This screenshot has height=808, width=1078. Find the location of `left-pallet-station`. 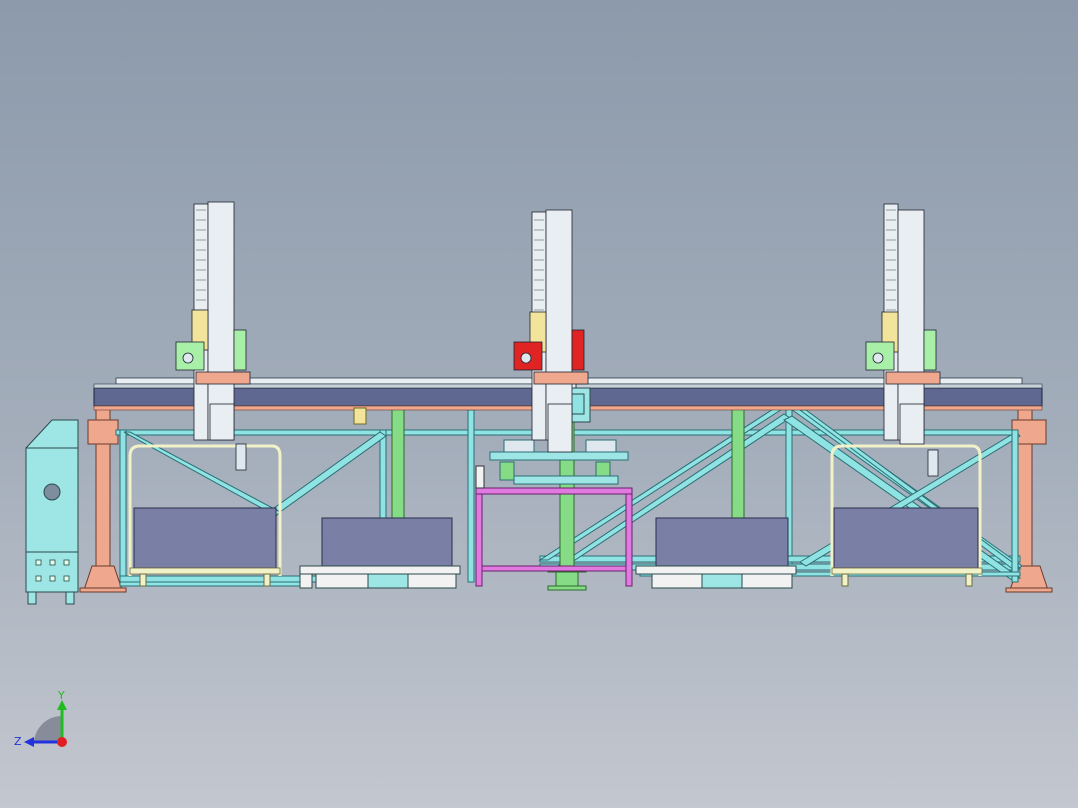

left-pallet-station is located at coordinates (205, 515).